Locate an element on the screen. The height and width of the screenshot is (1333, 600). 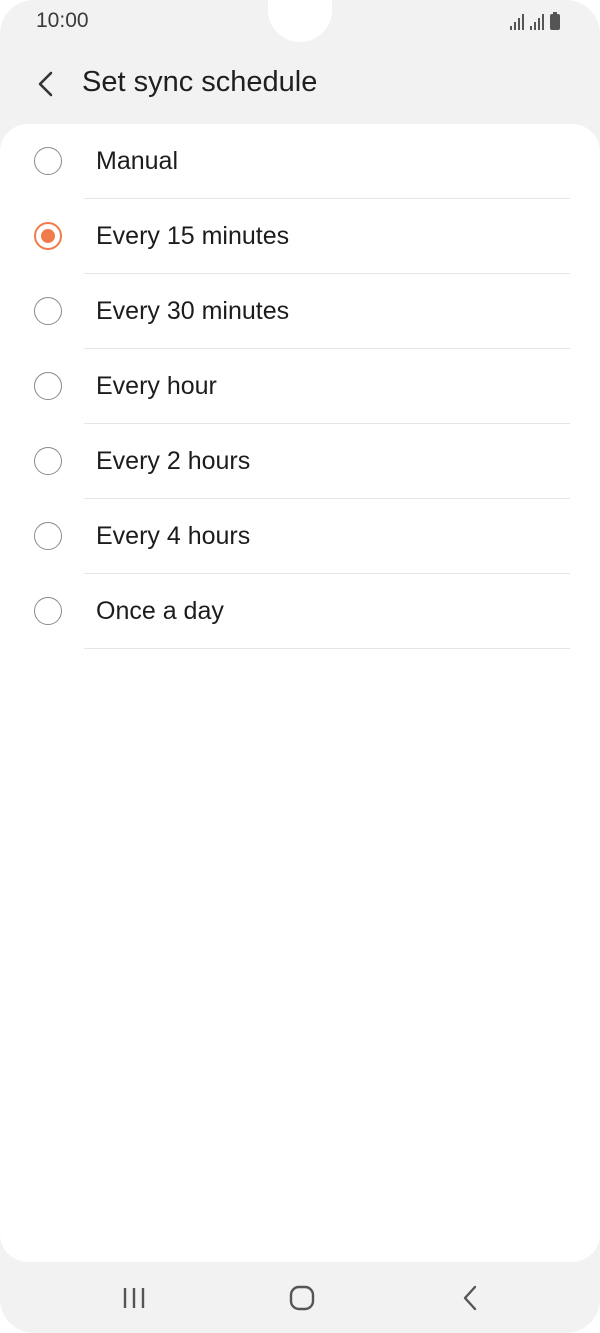
sync-option-once-a-day: Once a day is located at coordinates (300, 611).